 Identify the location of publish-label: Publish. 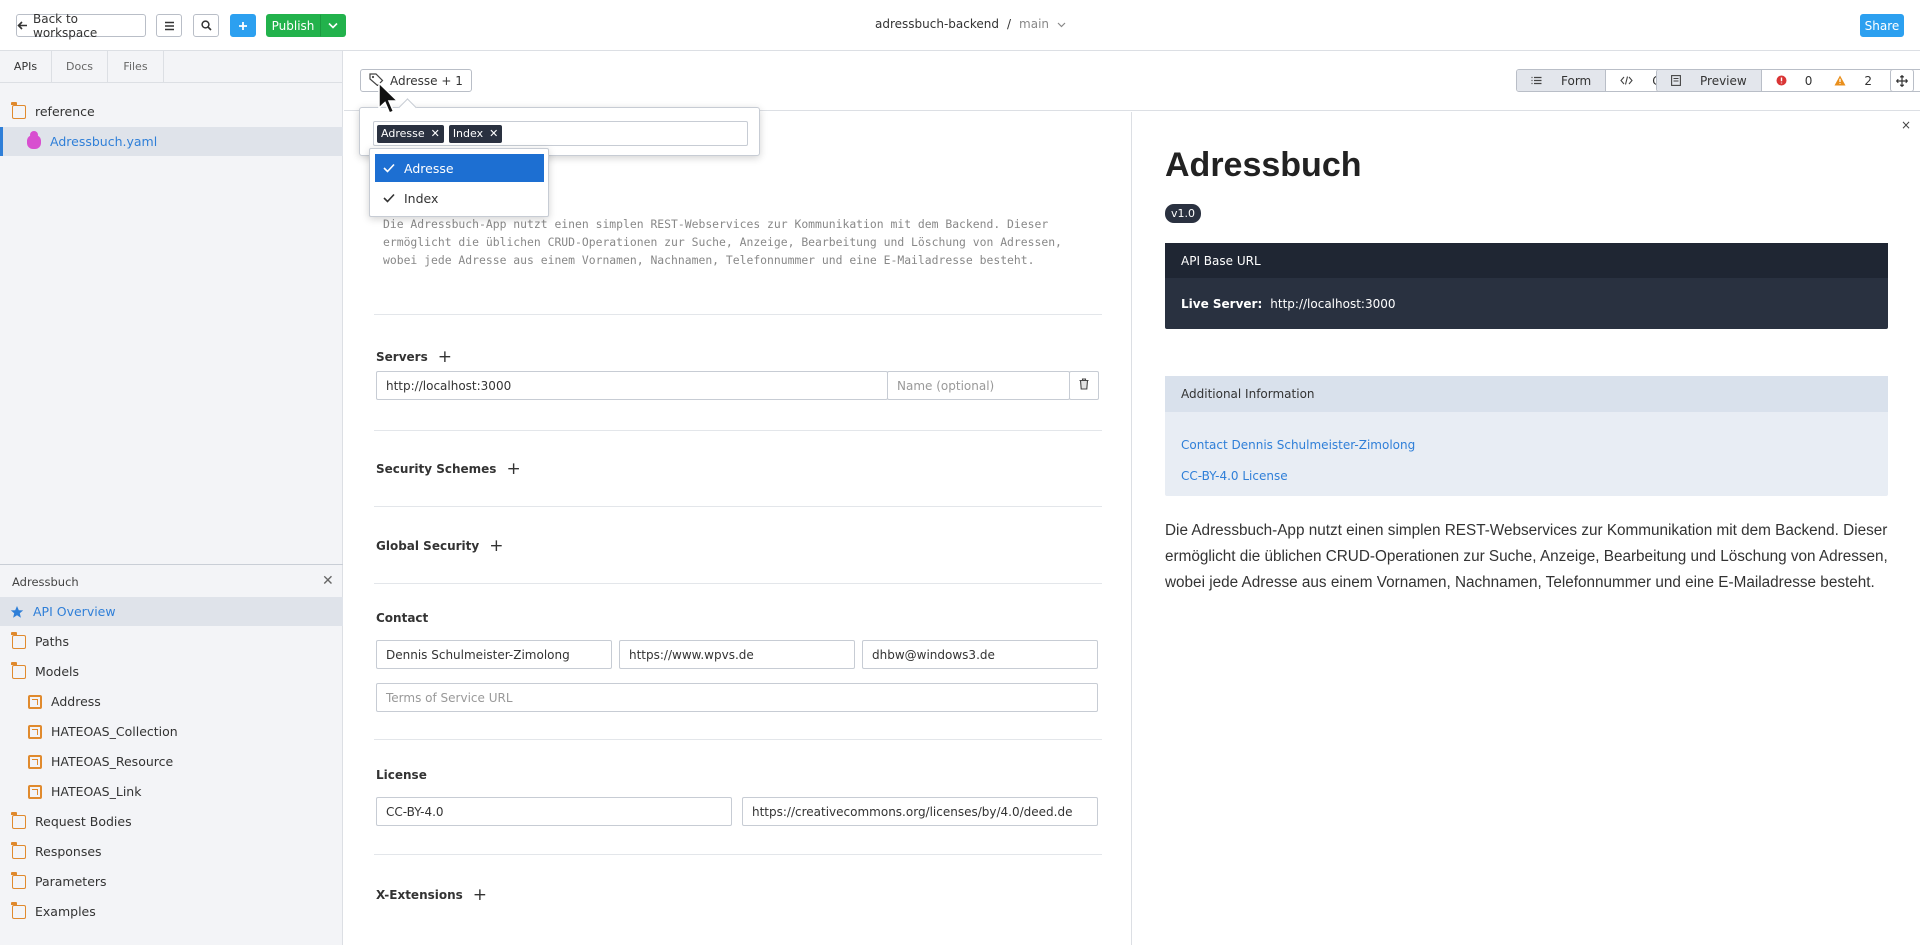
(293, 25).